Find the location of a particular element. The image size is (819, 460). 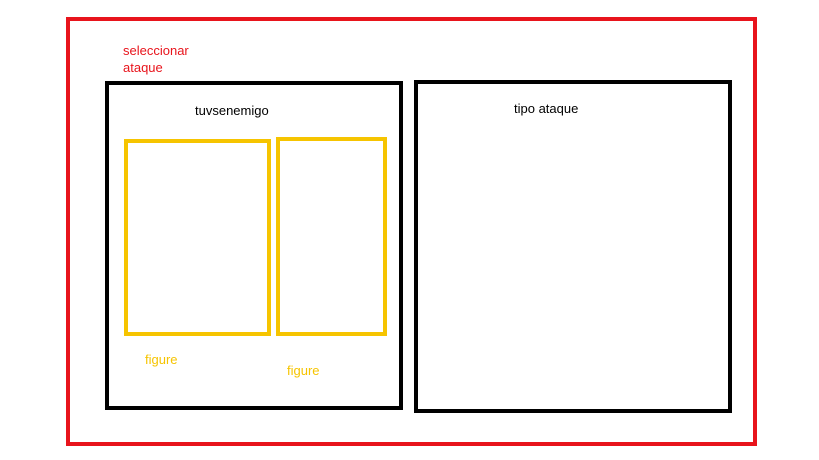

figure-label-1: figure is located at coordinates (161, 359).